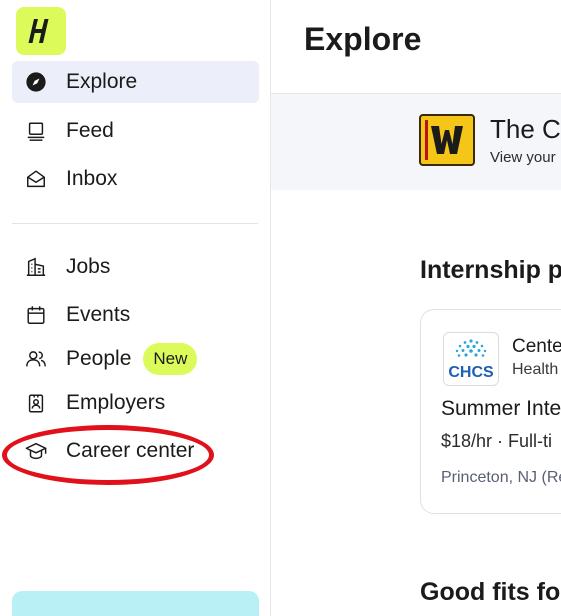 Image resolution: width=561 pixels, height=616 pixels. What do you see at coordinates (36, 131) in the screenshot?
I see `feed-icon` at bounding box center [36, 131].